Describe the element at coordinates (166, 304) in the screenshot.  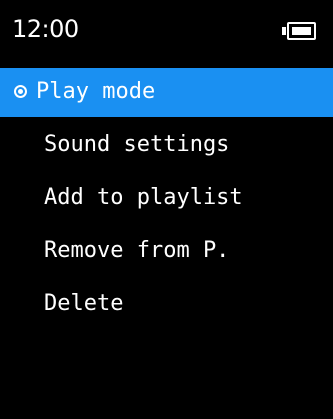
I see `menu-item-delete: Delete` at that location.